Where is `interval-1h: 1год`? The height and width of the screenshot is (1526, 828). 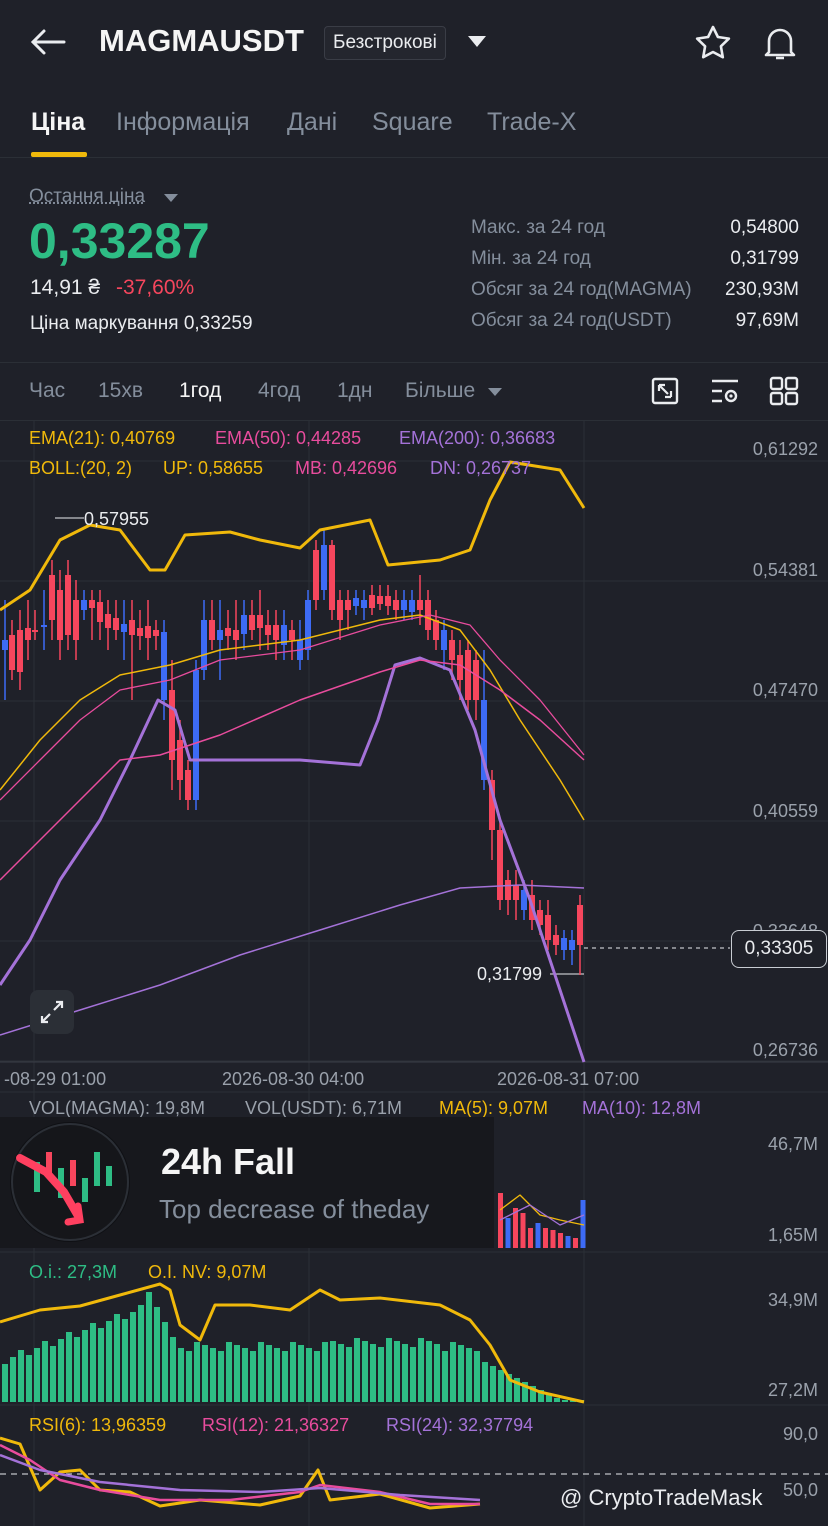
interval-1h: 1год is located at coordinates (200, 391).